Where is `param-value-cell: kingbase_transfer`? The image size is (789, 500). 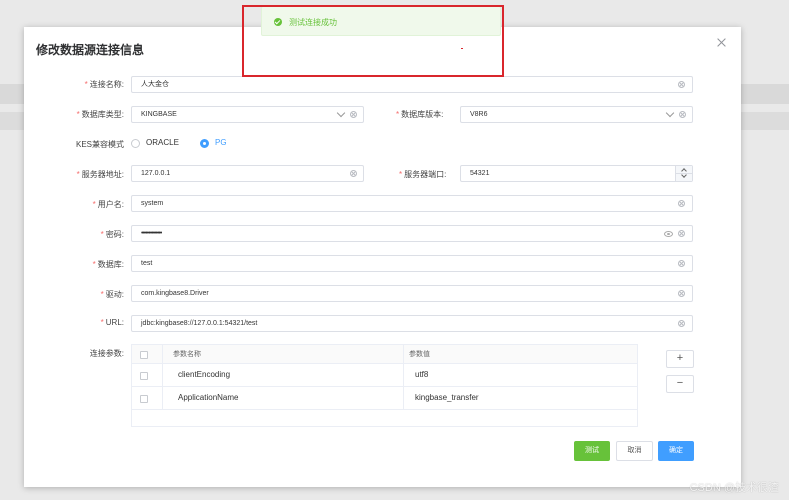 param-value-cell: kingbase_transfer is located at coordinates (447, 398).